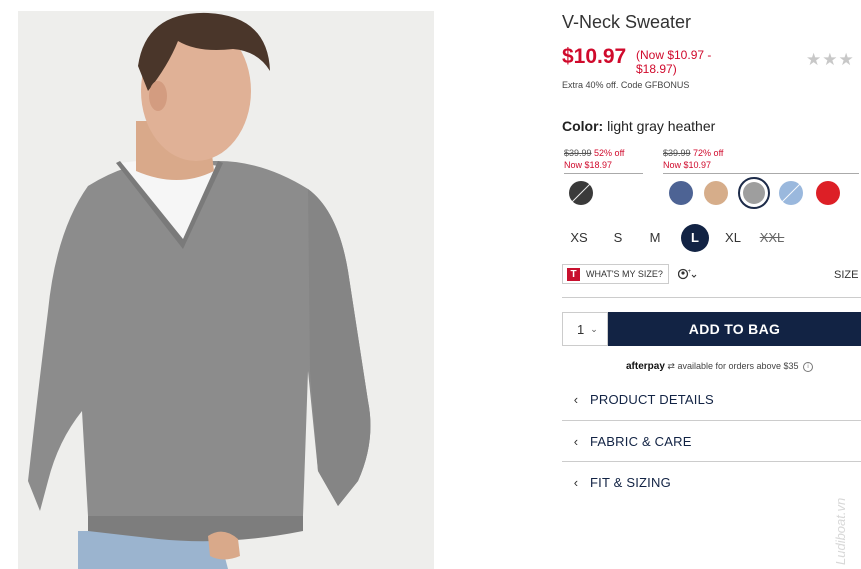  Describe the element at coordinates (626, 85) in the screenshot. I see `promo-code-text: Extra 40% off. Code GFBONUS` at that location.